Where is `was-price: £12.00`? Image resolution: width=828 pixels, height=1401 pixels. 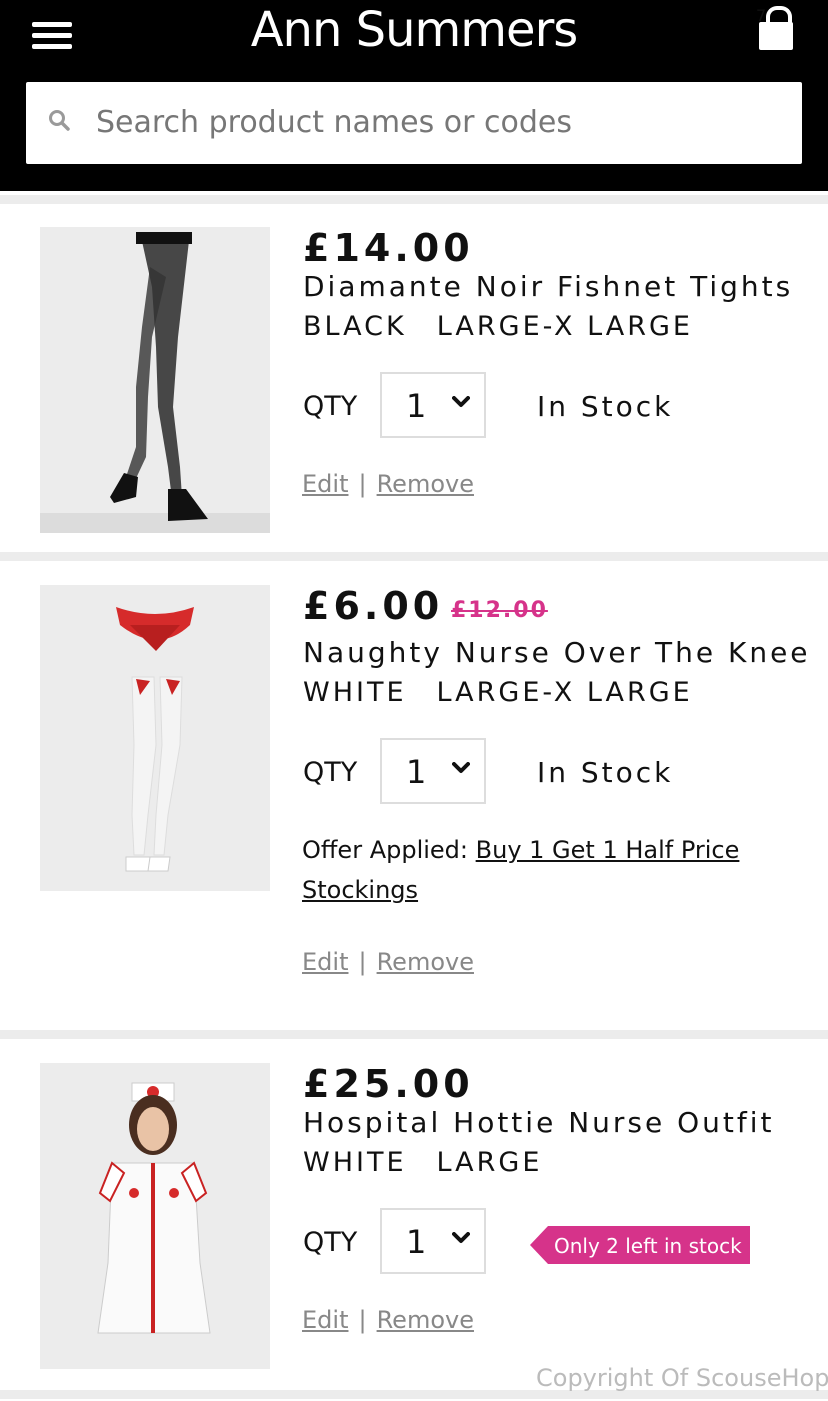
was-price: £12.00 is located at coordinates (499, 610).